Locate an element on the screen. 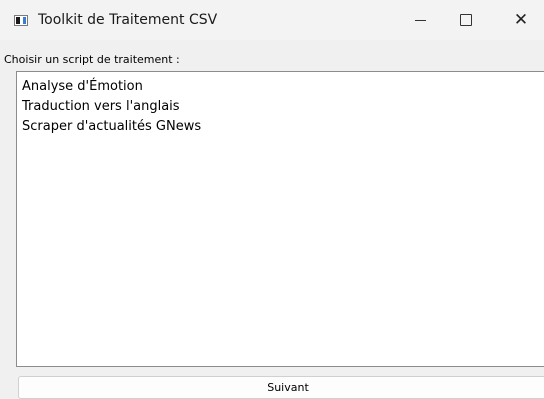  minimize-button is located at coordinates (420, 20).